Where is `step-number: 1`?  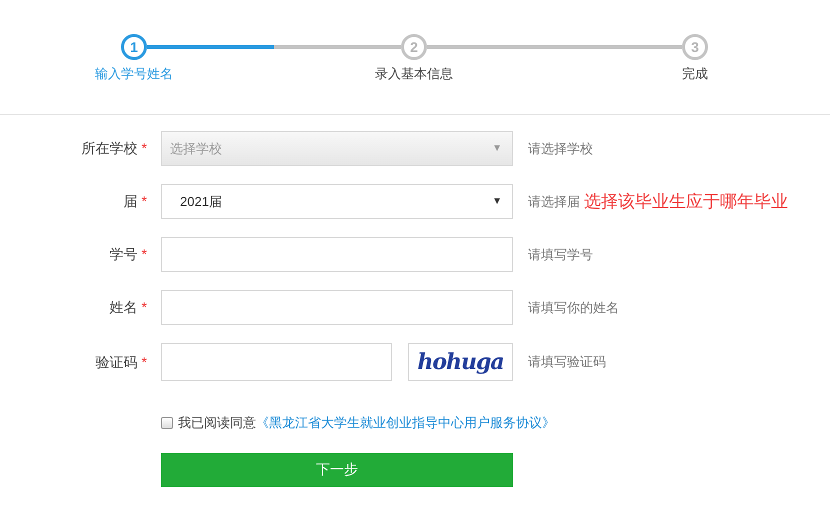
step-number: 1 is located at coordinates (134, 47).